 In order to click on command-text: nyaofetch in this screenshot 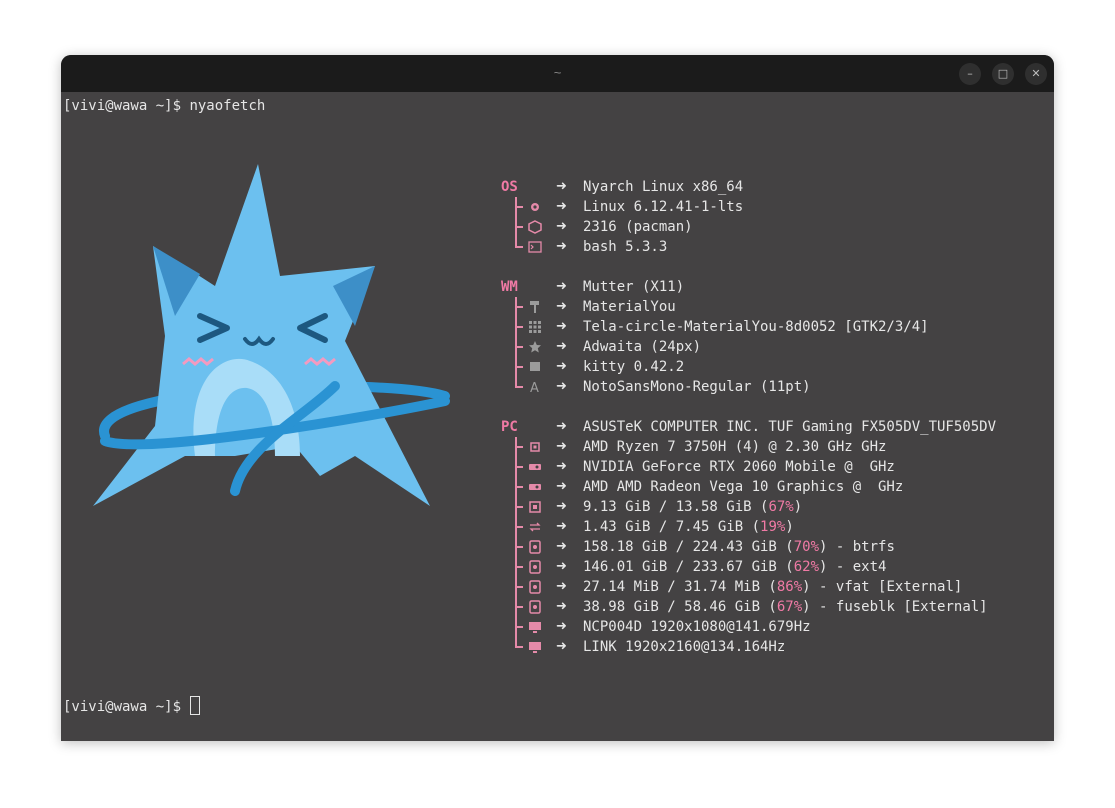, I will do `click(227, 106)`.